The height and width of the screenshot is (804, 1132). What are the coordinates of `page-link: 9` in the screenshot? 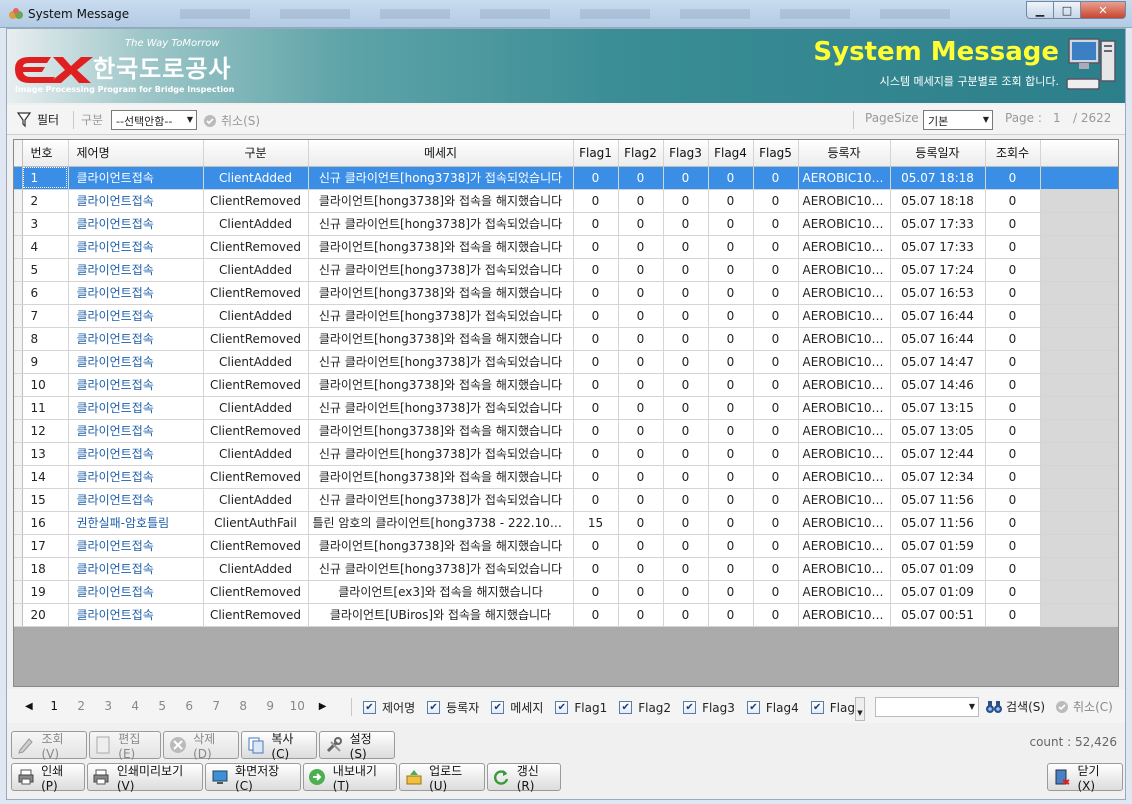 It's located at (270, 706).